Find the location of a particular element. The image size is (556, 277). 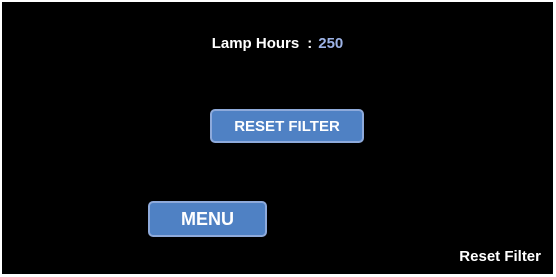

menu-button: MENU is located at coordinates (207, 219).